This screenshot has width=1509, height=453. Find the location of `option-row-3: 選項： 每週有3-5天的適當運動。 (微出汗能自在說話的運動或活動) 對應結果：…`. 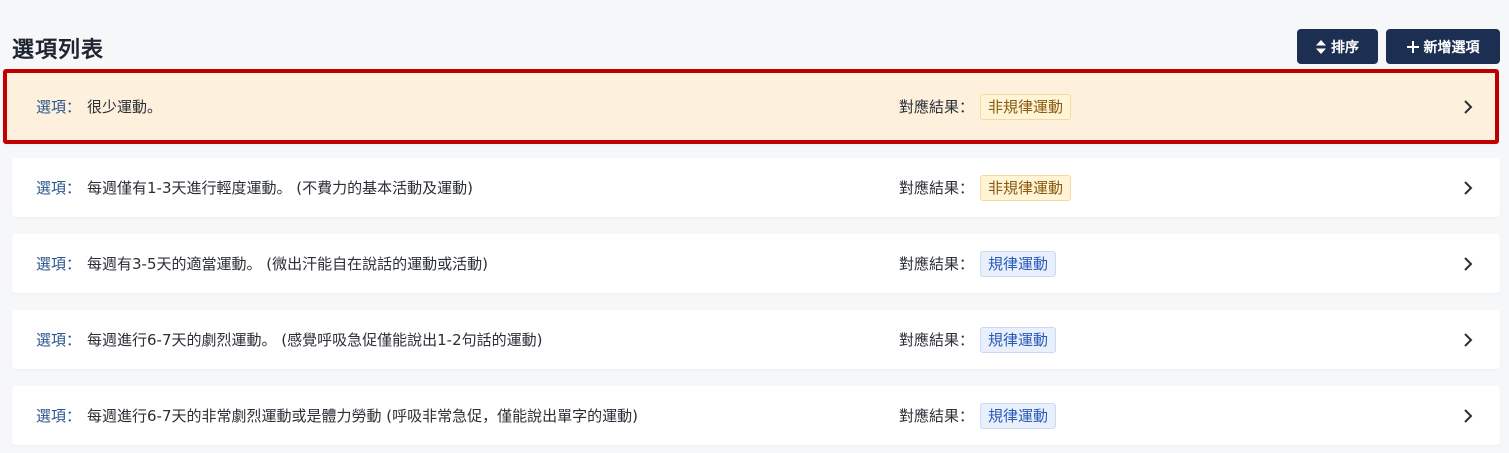

option-row-3: 選項： 每週有3-5天的適當運動。 (微出汗能自在說話的運動或活動) 對應結果：… is located at coordinates (756, 263).